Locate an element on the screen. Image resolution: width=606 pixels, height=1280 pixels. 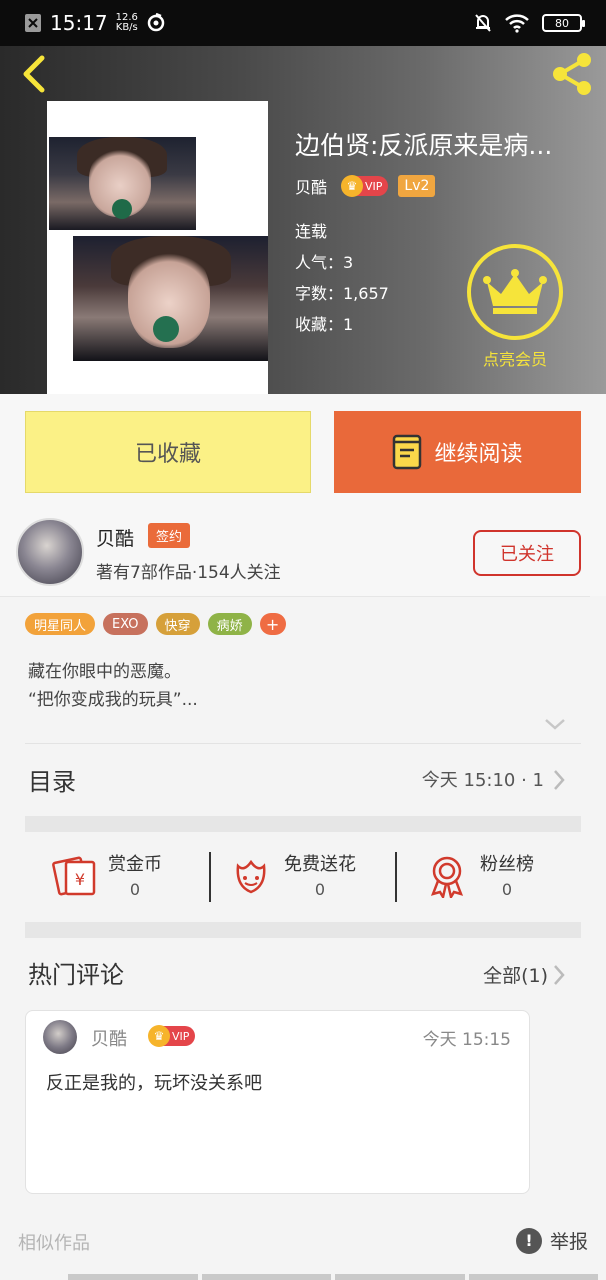
report-button: ! 举报 is located at coordinates (551, 1240).